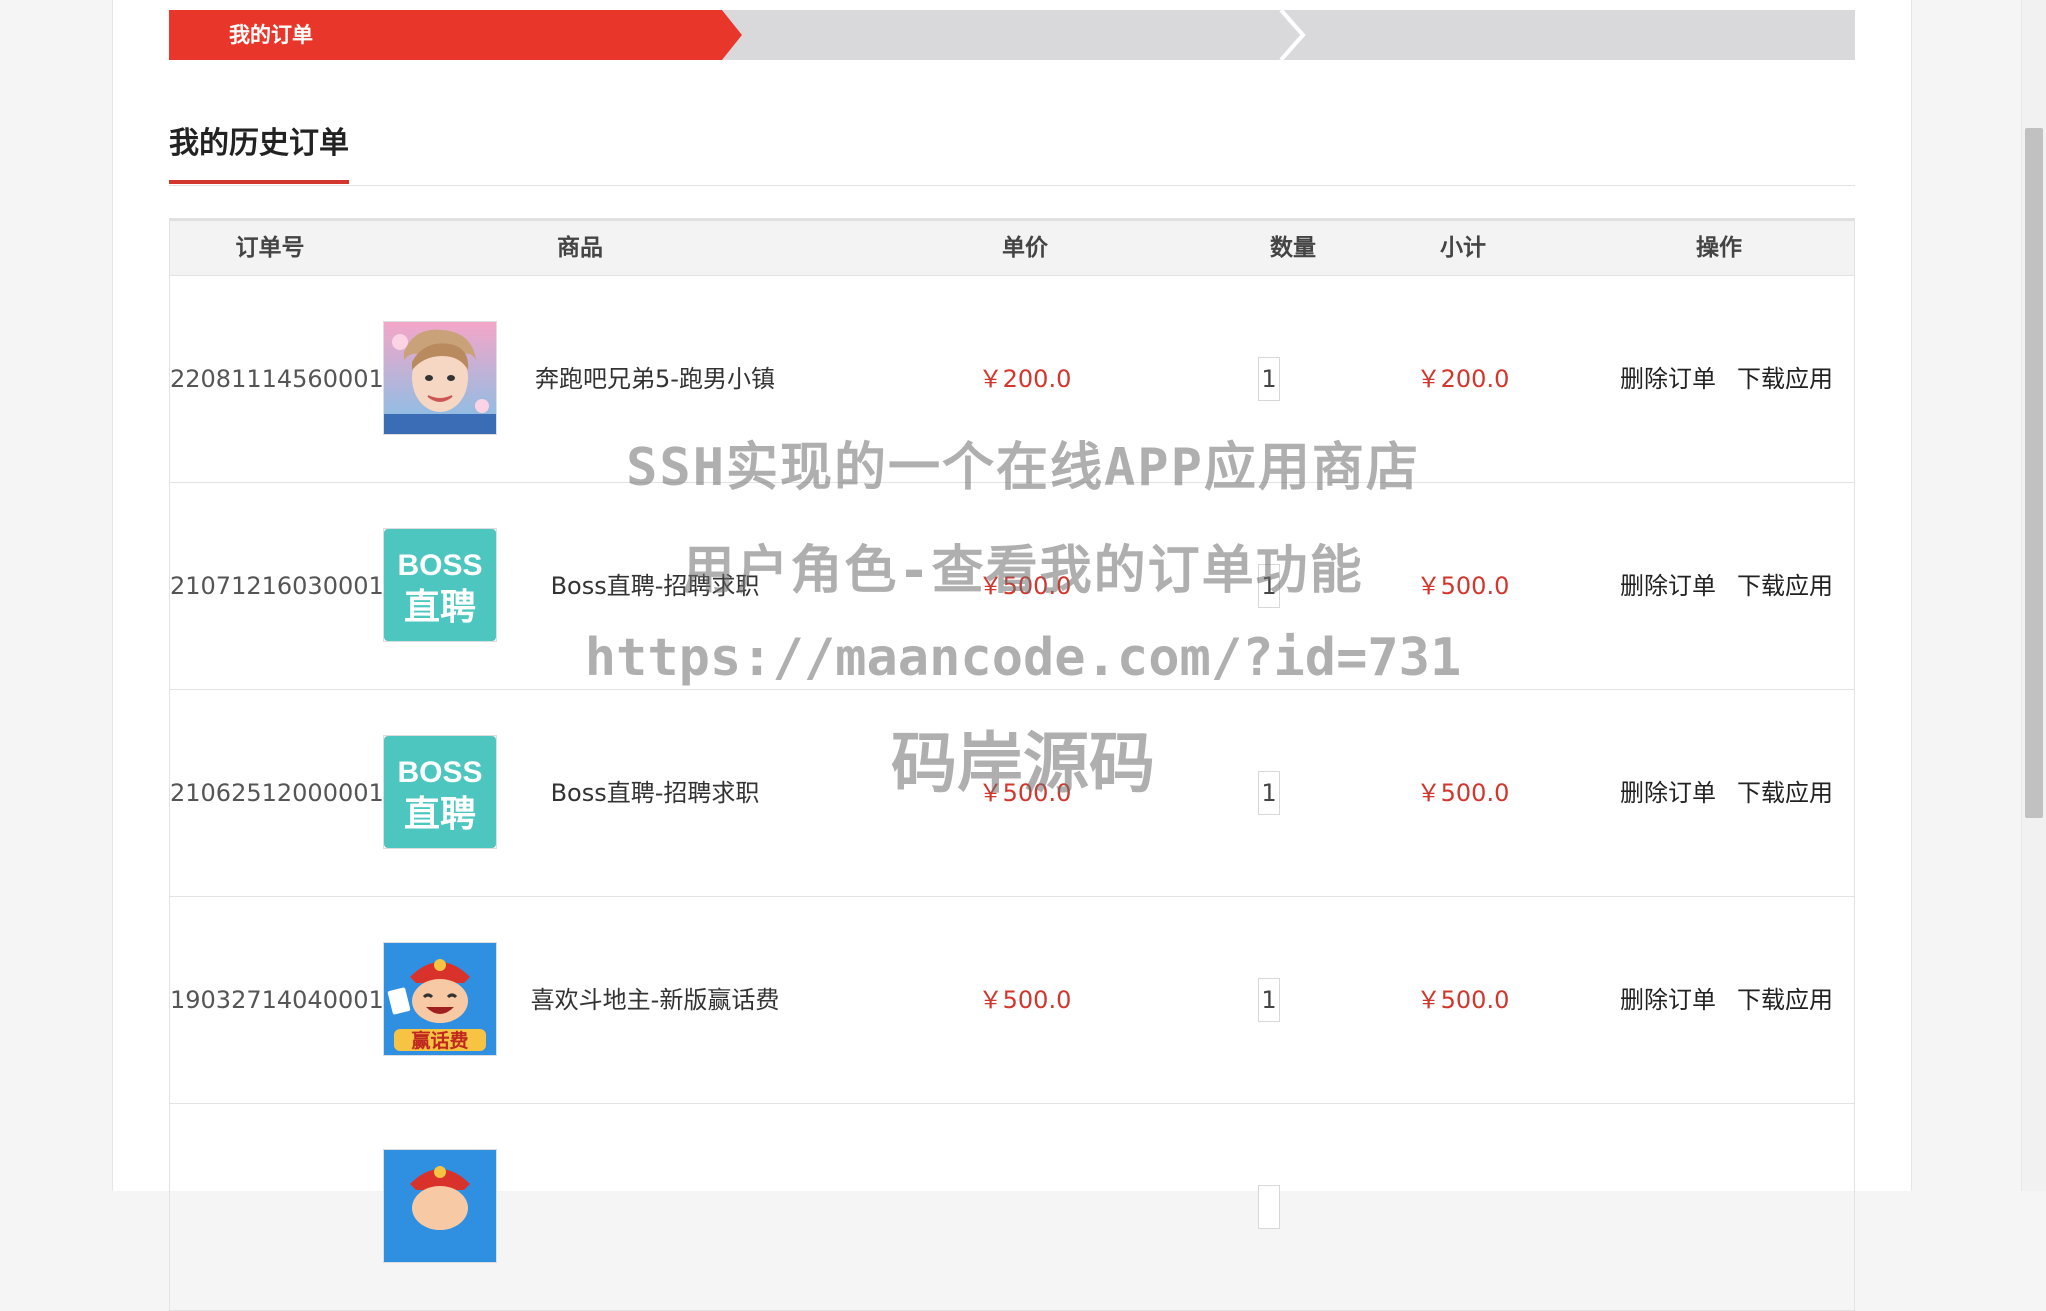 The height and width of the screenshot is (1311, 2046). What do you see at coordinates (259, 182) in the screenshot?
I see `title-underline` at bounding box center [259, 182].